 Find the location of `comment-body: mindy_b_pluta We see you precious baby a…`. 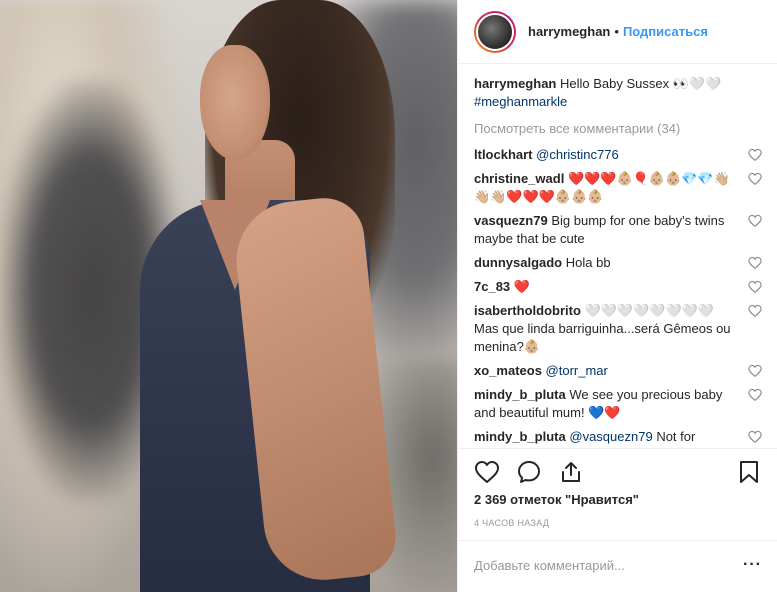

comment-body: mindy_b_pluta We see you precious baby a… is located at coordinates (606, 404).